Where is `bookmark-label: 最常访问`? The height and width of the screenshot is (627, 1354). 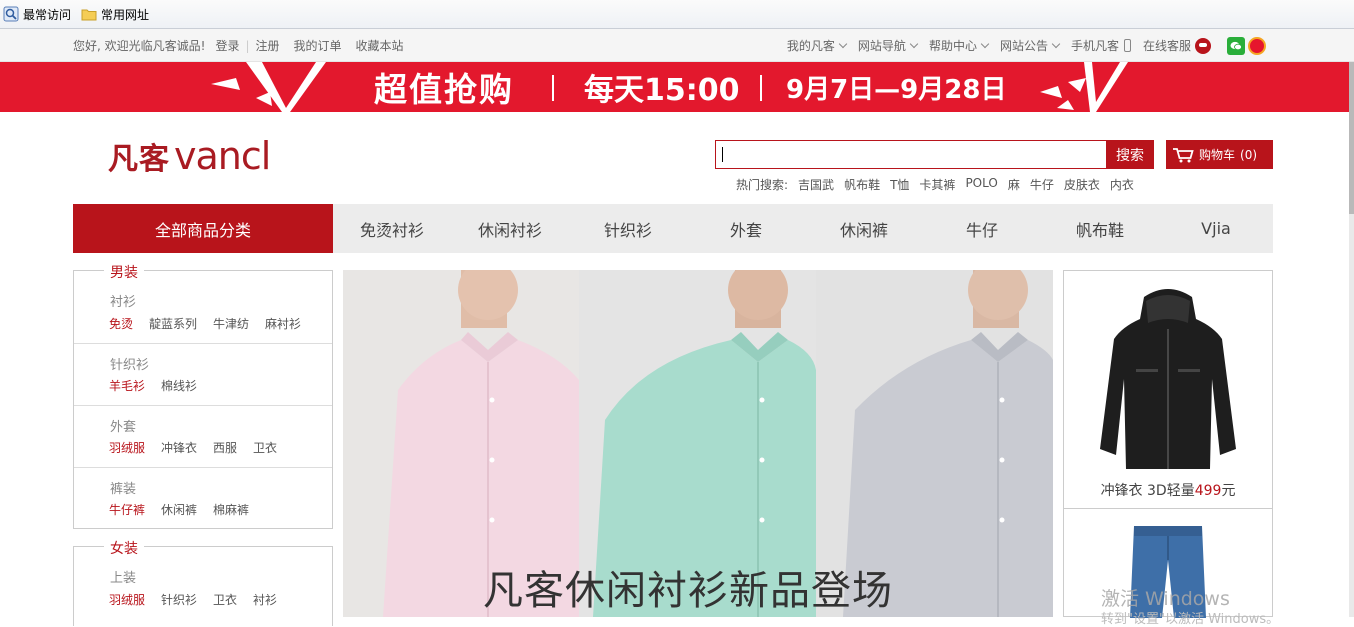
bookmark-label: 最常访问 is located at coordinates (47, 14).